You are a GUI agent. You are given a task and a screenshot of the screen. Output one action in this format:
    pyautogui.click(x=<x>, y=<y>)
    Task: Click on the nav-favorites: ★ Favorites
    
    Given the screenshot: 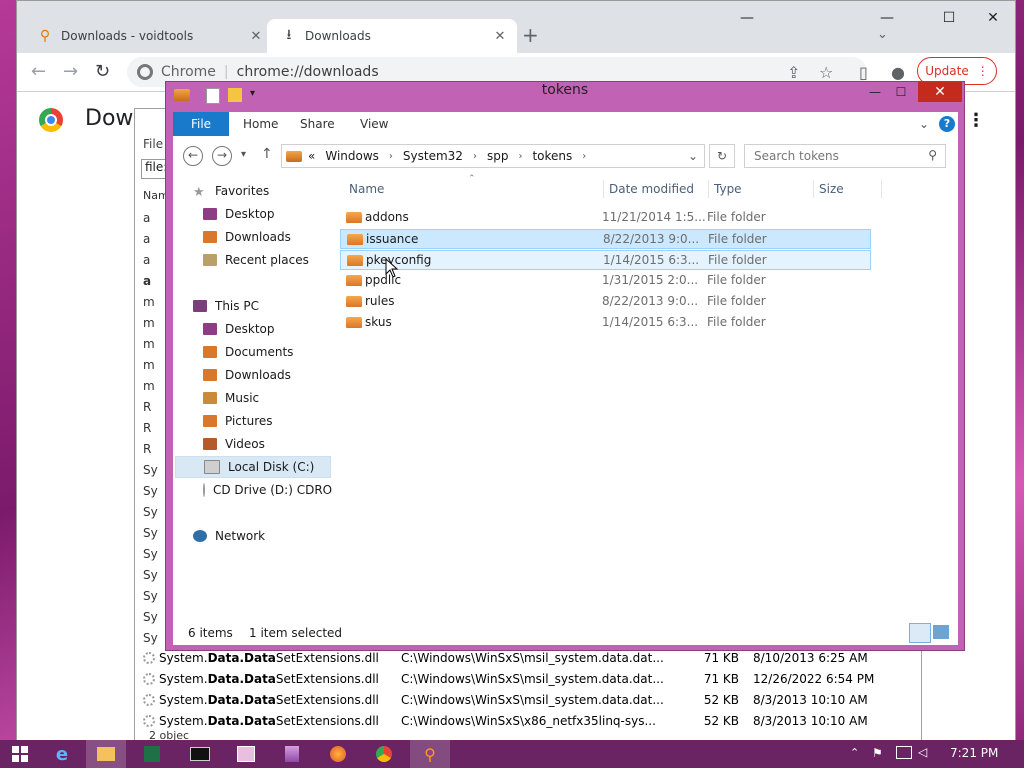 What is the action you would take?
    pyautogui.click(x=273, y=191)
    